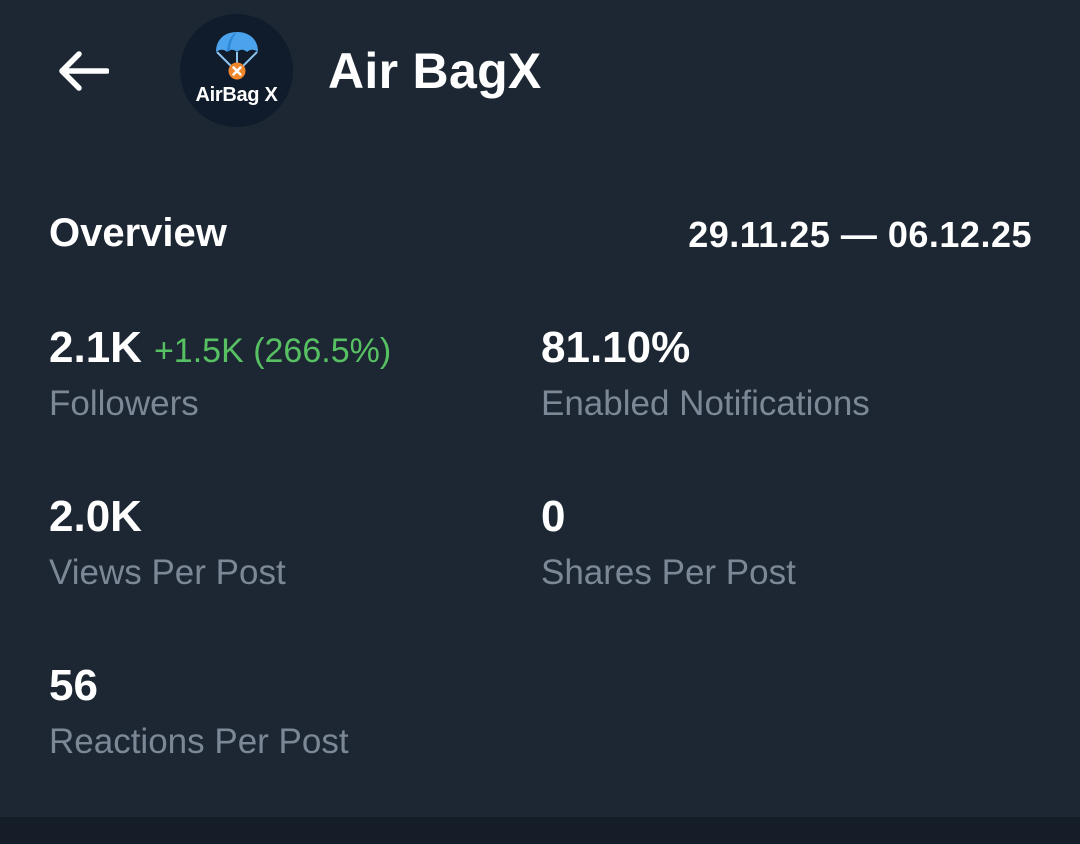 The height and width of the screenshot is (844, 1080). I want to click on section-divider, so click(540, 830).